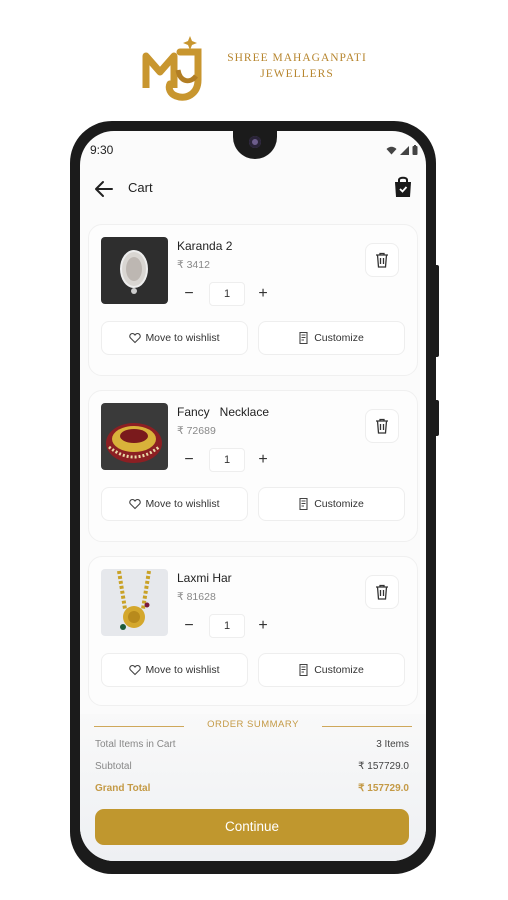  What do you see at coordinates (104, 189) in the screenshot?
I see `arrow-left-icon` at bounding box center [104, 189].